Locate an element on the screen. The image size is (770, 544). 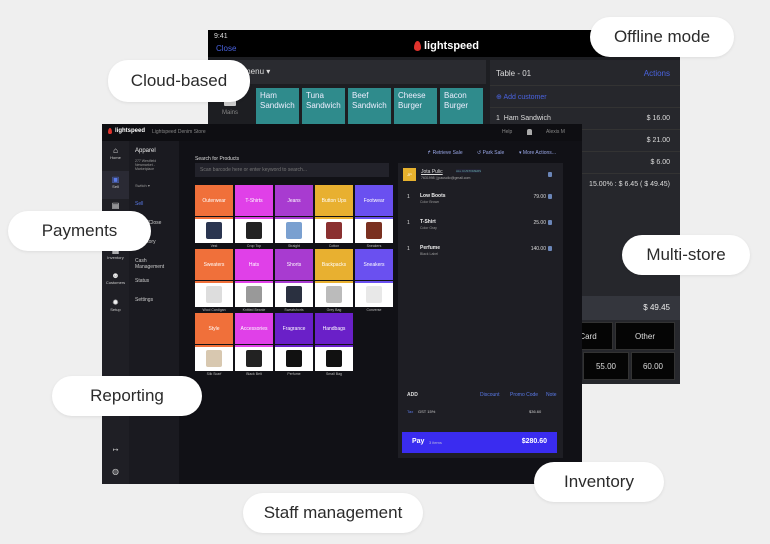
globe-icon: ◍ is located at coordinates (115, 471).